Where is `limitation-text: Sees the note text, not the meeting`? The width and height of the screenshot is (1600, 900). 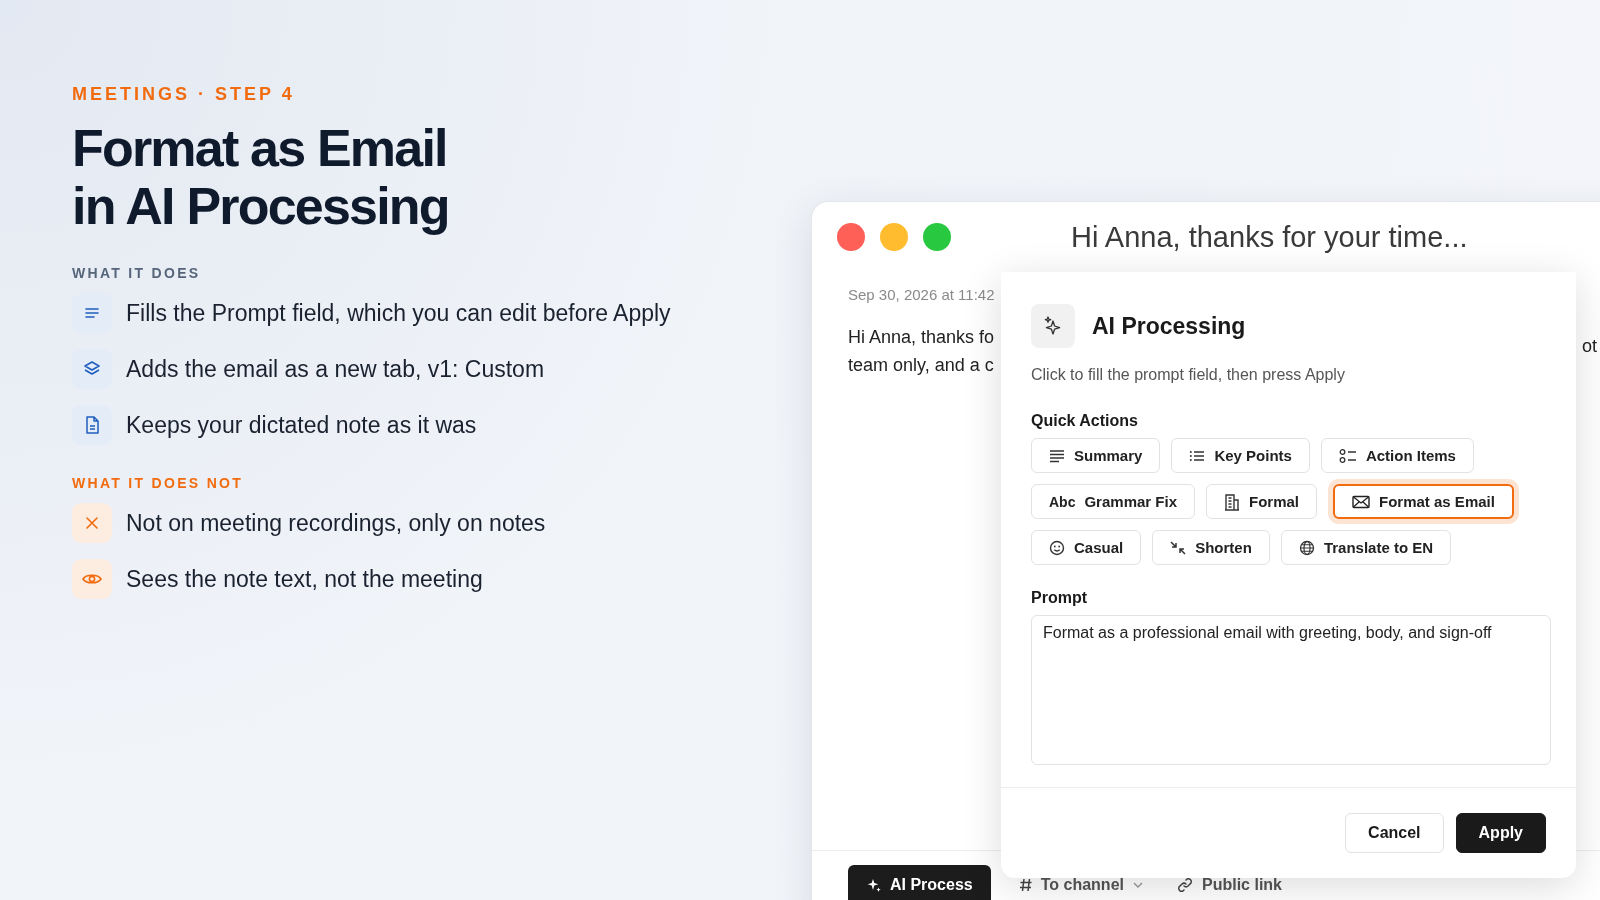
limitation-text: Sees the note text, not the meeting is located at coordinates (304, 579).